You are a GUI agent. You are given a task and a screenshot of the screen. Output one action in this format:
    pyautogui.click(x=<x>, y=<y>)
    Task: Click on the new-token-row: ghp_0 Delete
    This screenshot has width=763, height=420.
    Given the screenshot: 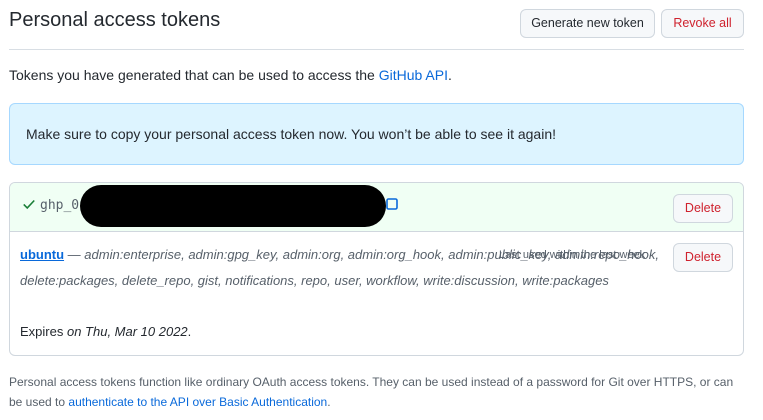 What is the action you would take?
    pyautogui.click(x=376, y=207)
    